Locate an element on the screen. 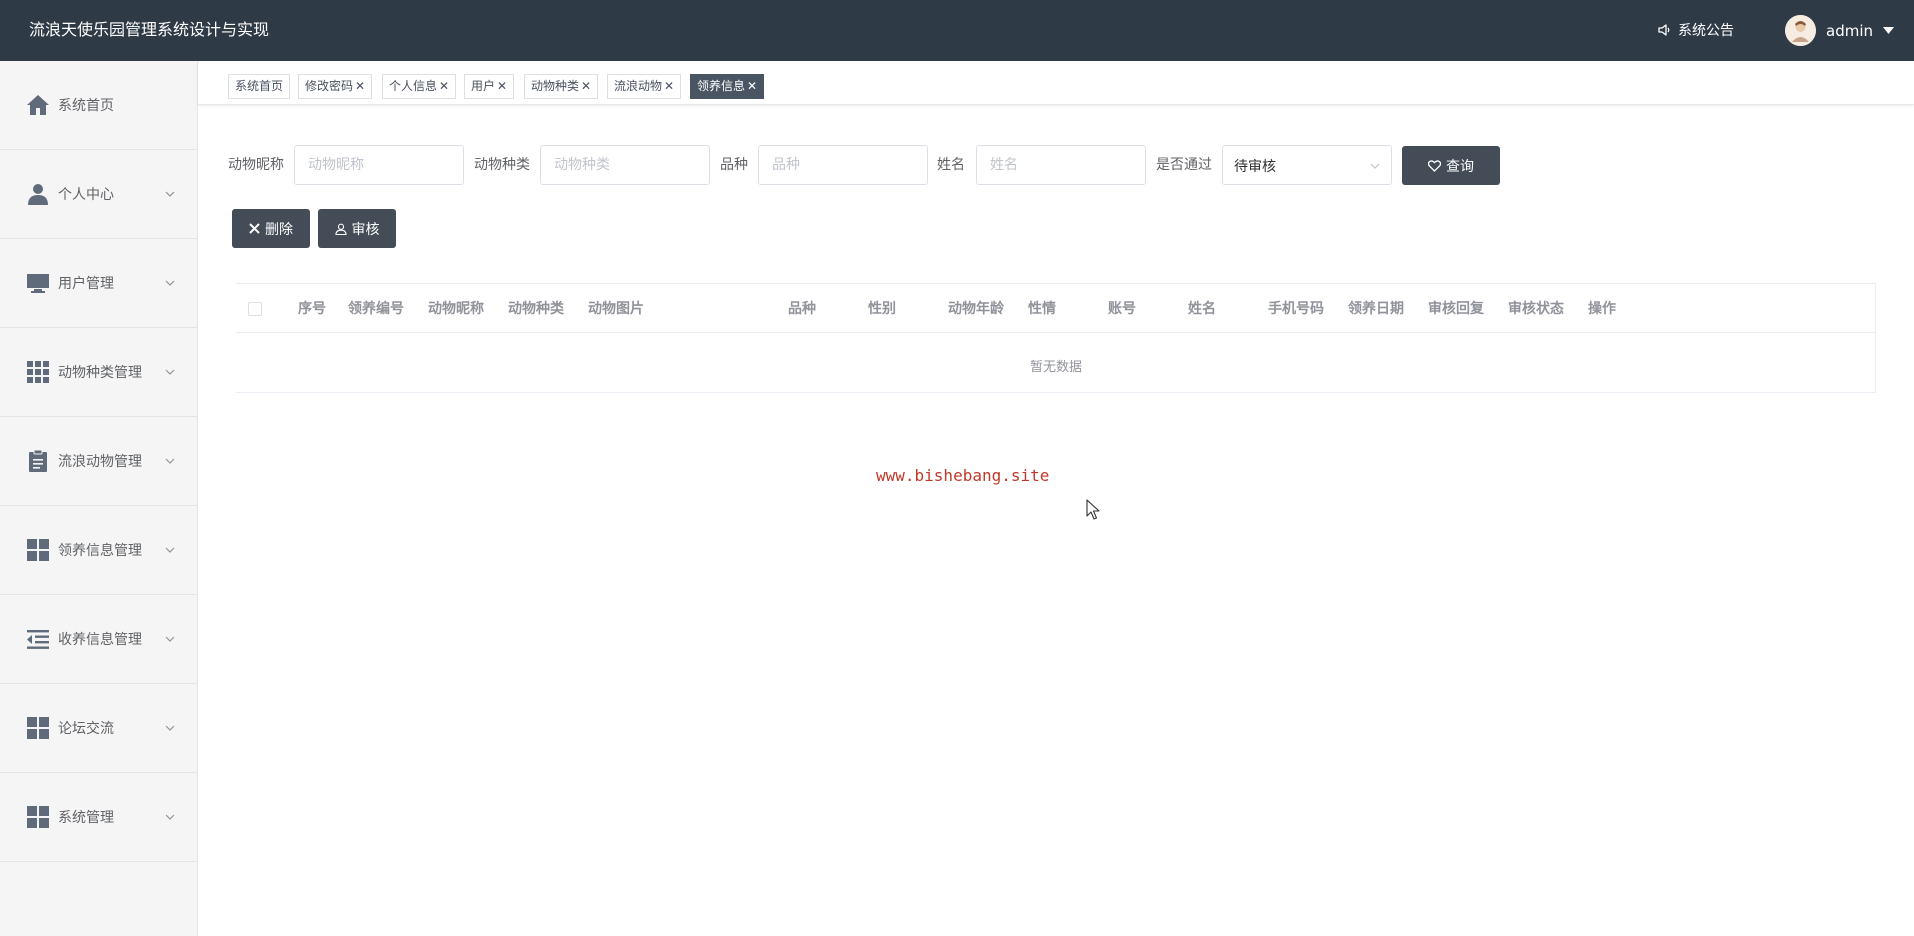 The image size is (1914, 936). tab-adoption-info: 领养信息 ✕ is located at coordinates (727, 86).